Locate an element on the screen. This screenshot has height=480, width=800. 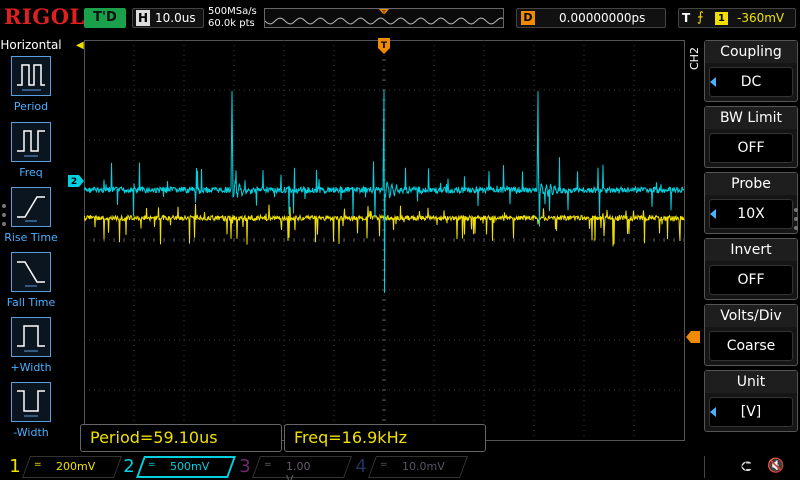
delay-display: D 0.00000000ps is located at coordinates (591, 18).